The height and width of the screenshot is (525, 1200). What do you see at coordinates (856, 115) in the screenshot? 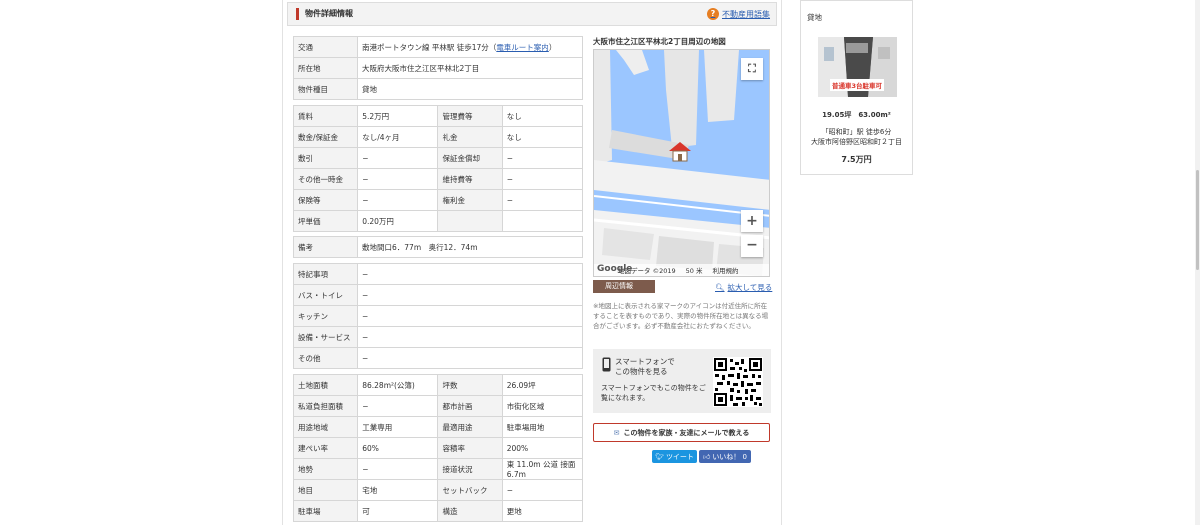
I see `card-area: 19.05坪 63.00m²` at bounding box center [856, 115].